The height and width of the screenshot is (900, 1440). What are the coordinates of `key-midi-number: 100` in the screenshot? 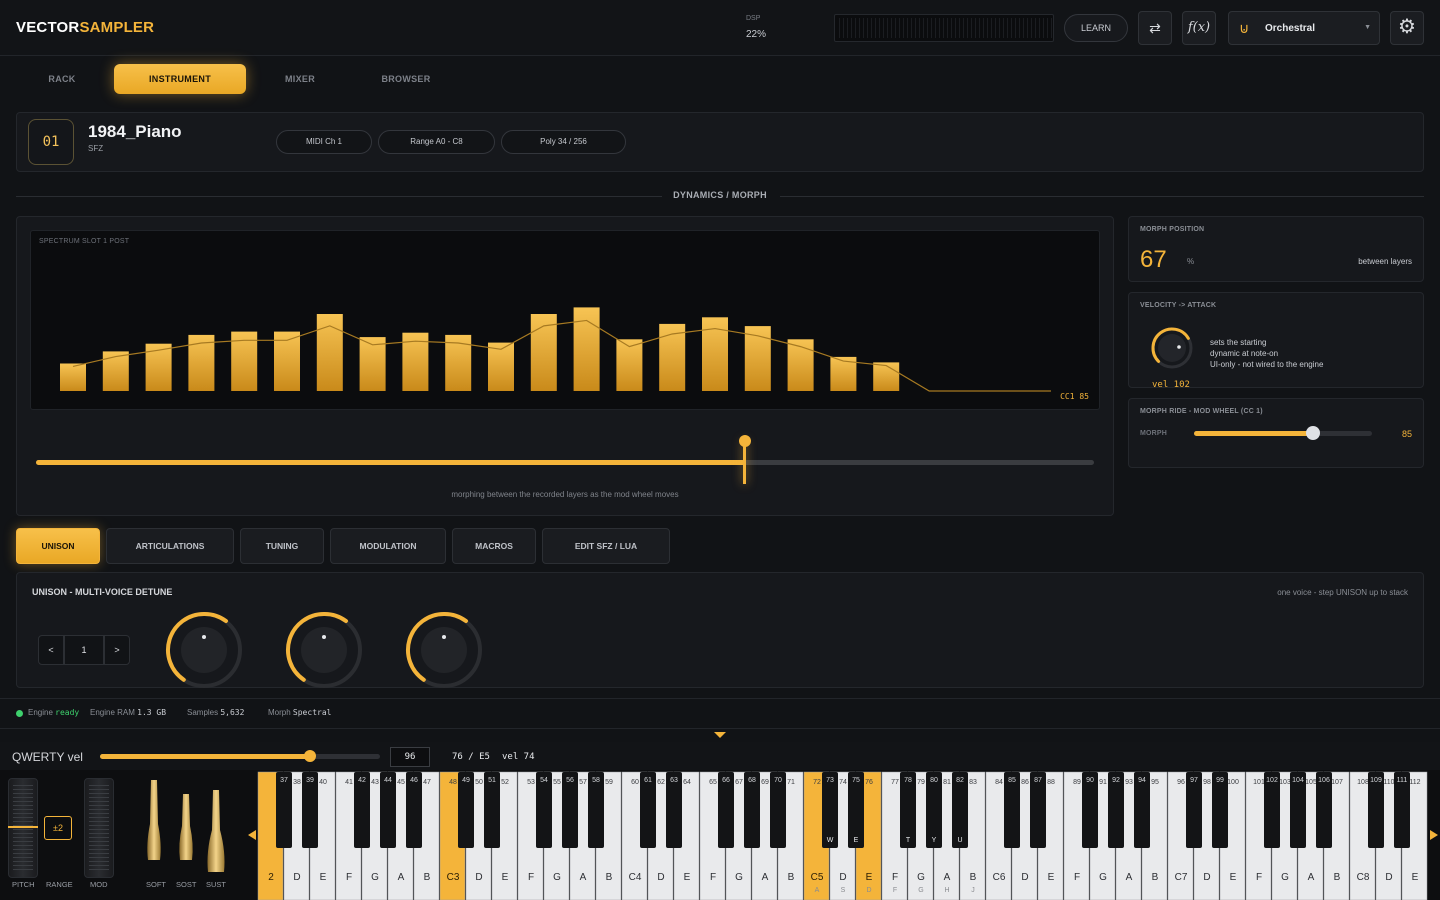 It's located at (1233, 782).